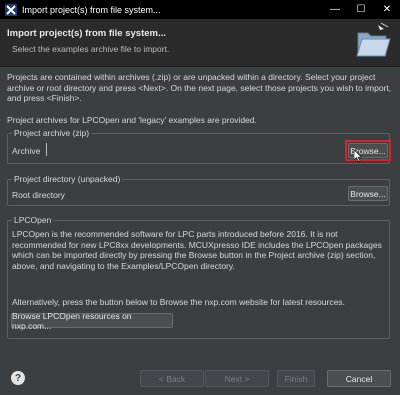 The width and height of the screenshot is (400, 395). What do you see at coordinates (18, 378) in the screenshot?
I see `help-icon: ?` at bounding box center [18, 378].